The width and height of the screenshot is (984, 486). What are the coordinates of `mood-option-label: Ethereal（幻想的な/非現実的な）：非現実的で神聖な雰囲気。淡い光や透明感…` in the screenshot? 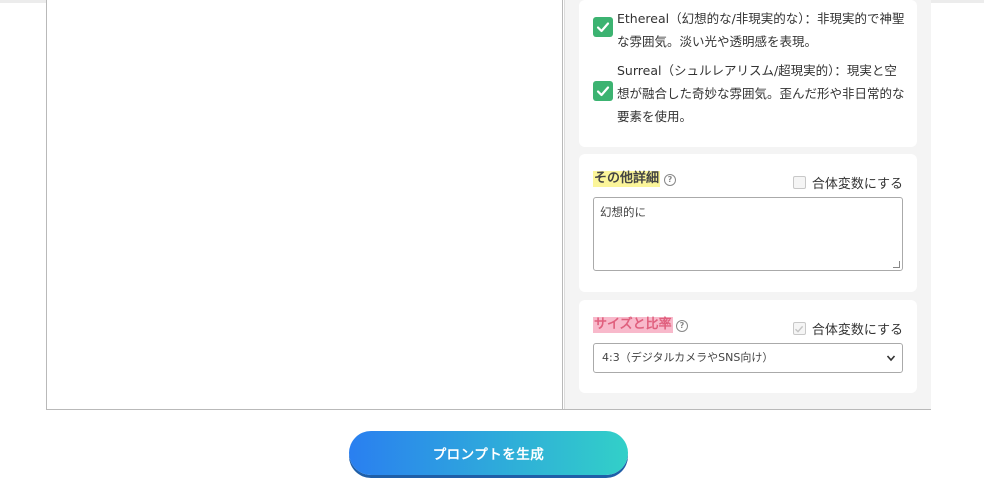 It's located at (761, 30).